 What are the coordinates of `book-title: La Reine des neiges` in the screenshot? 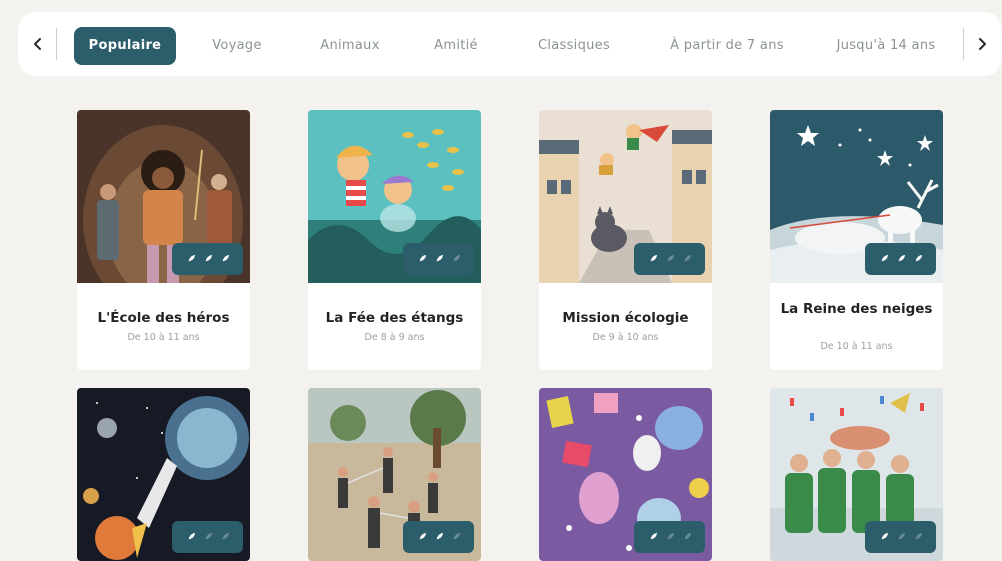 It's located at (856, 309).